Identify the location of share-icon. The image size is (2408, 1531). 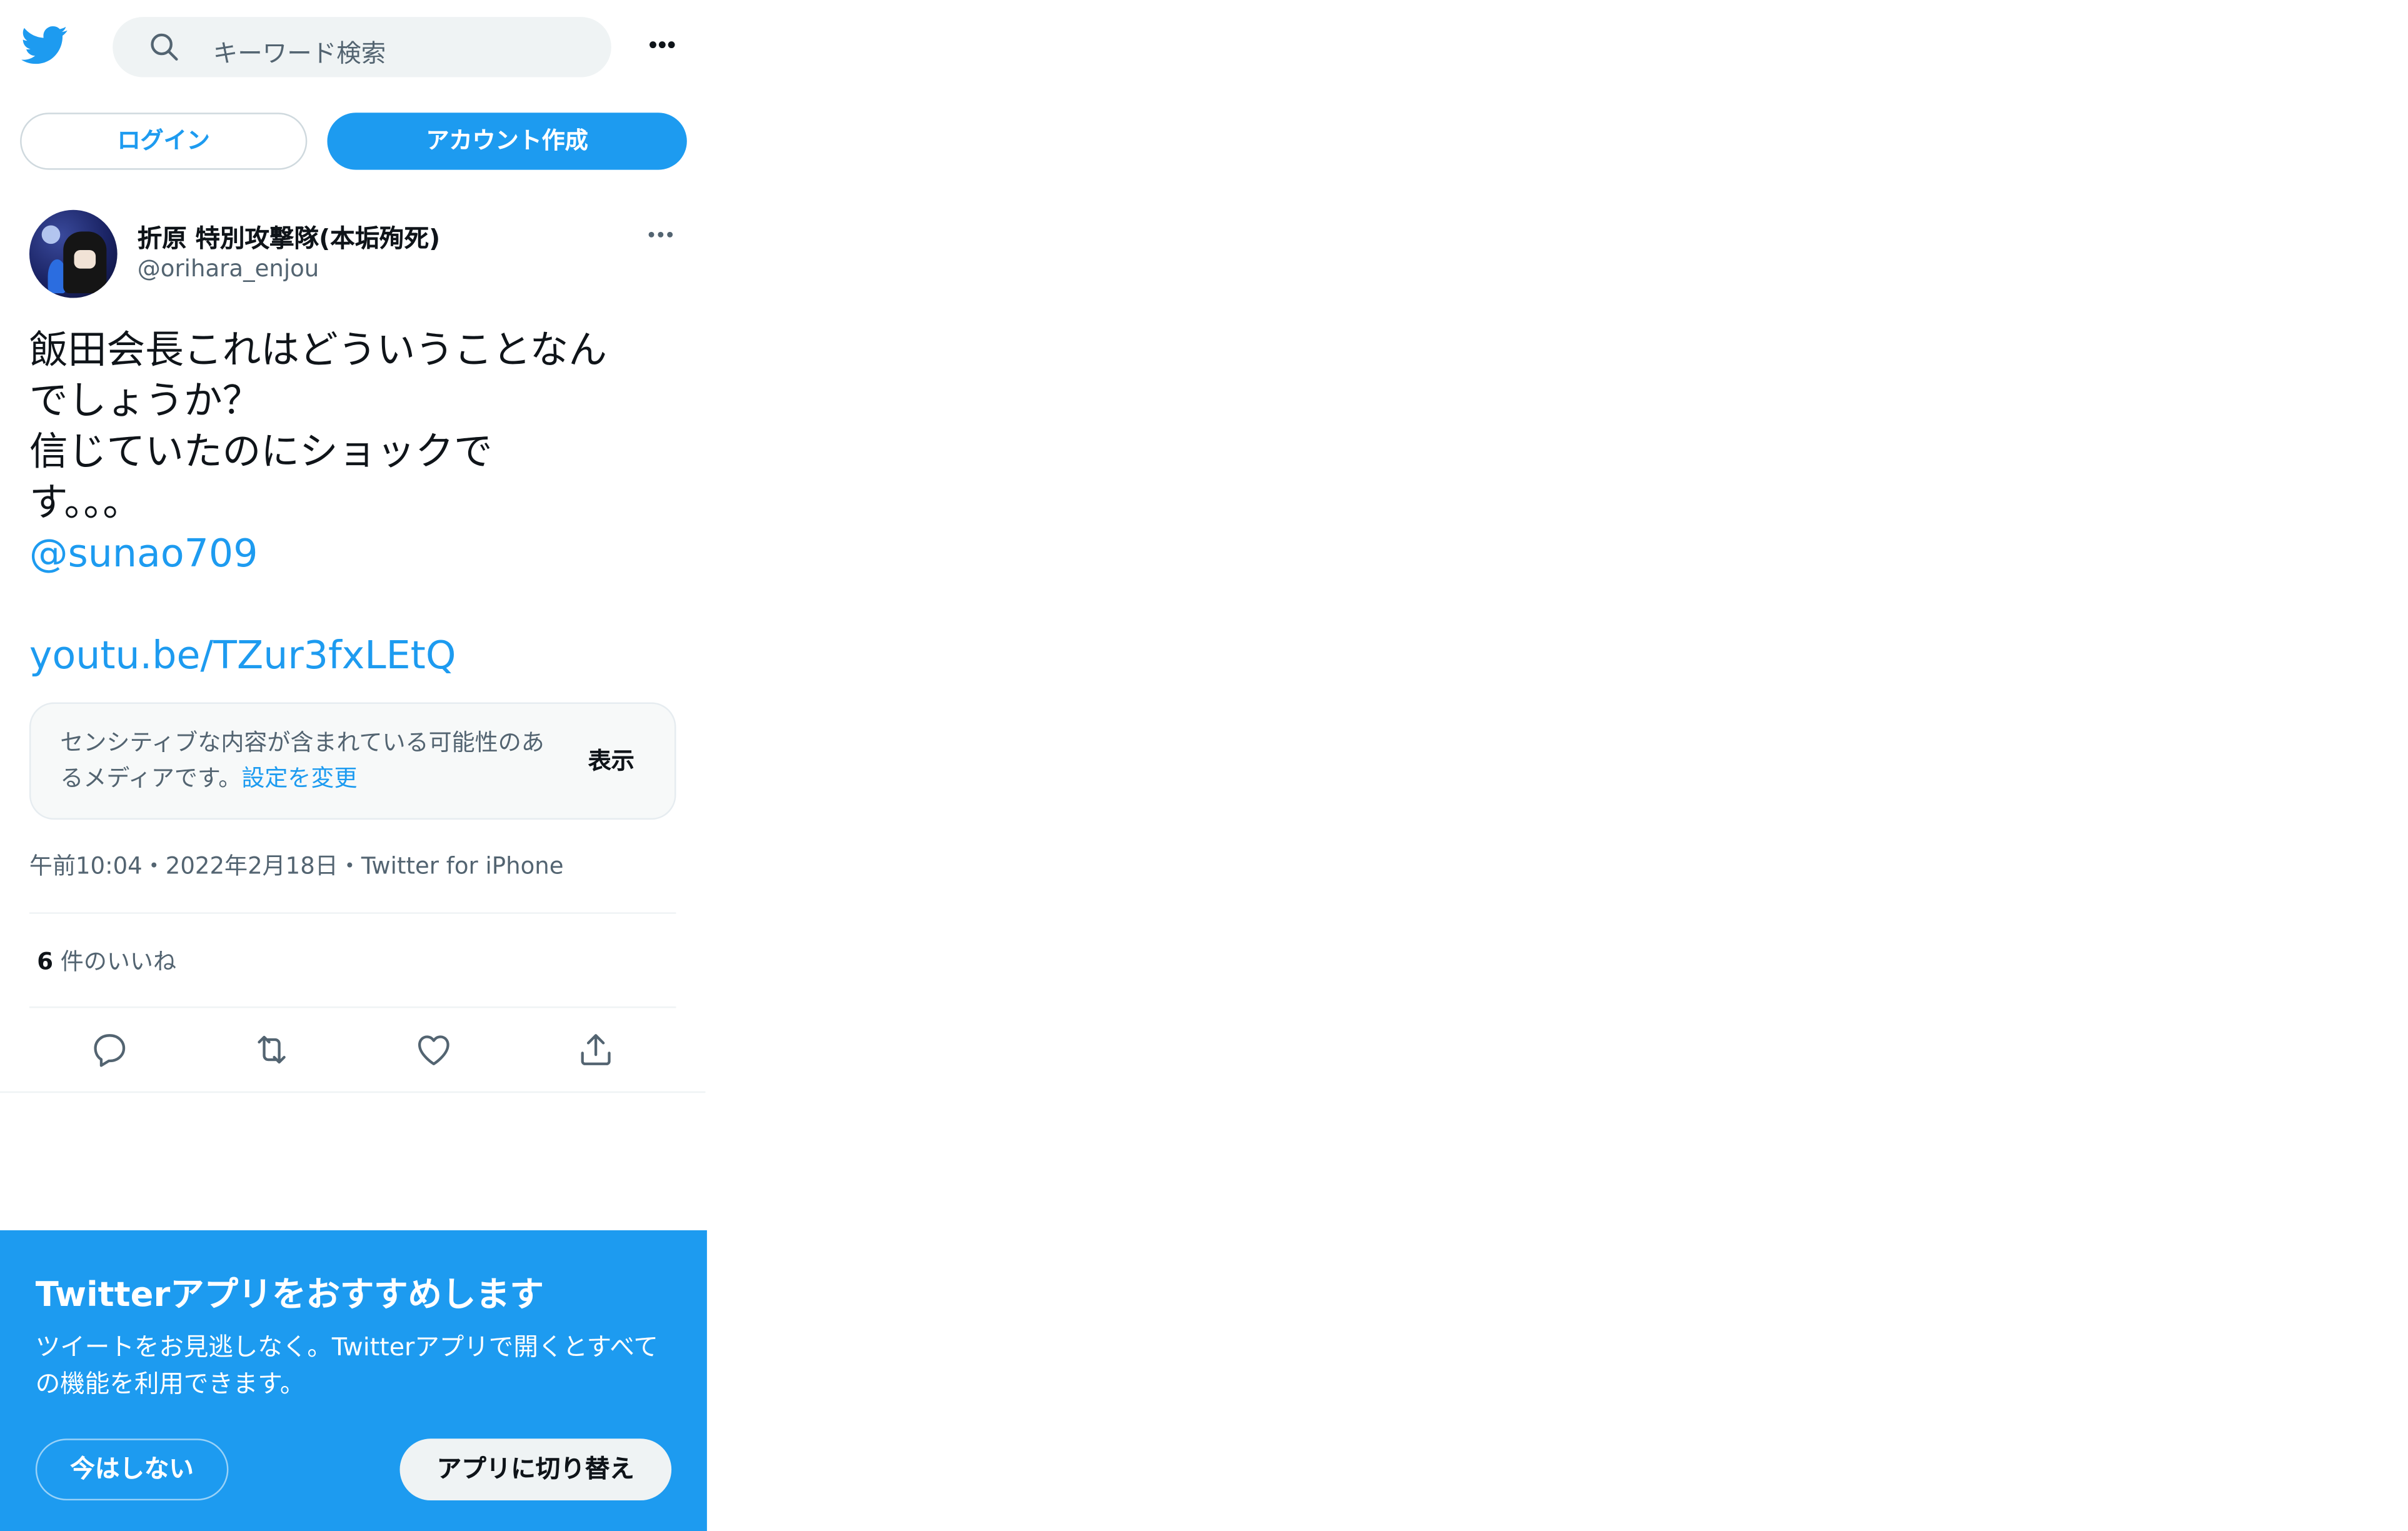
(596, 1050).